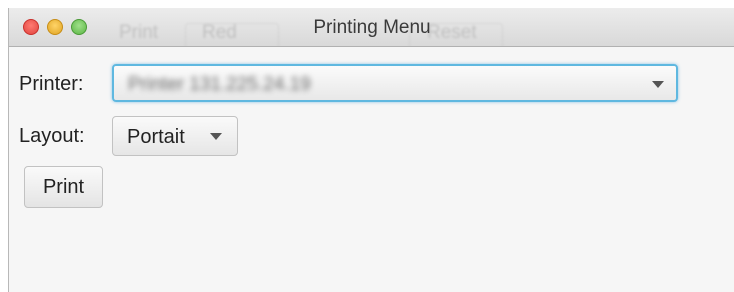 Image resolution: width=734 pixels, height=292 pixels. Describe the element at coordinates (51, 84) in the screenshot. I see `printer-label: Printer:` at that location.